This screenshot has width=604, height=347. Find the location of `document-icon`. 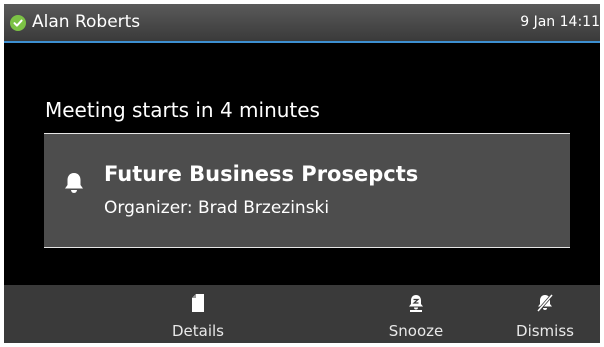

document-icon is located at coordinates (198, 303).